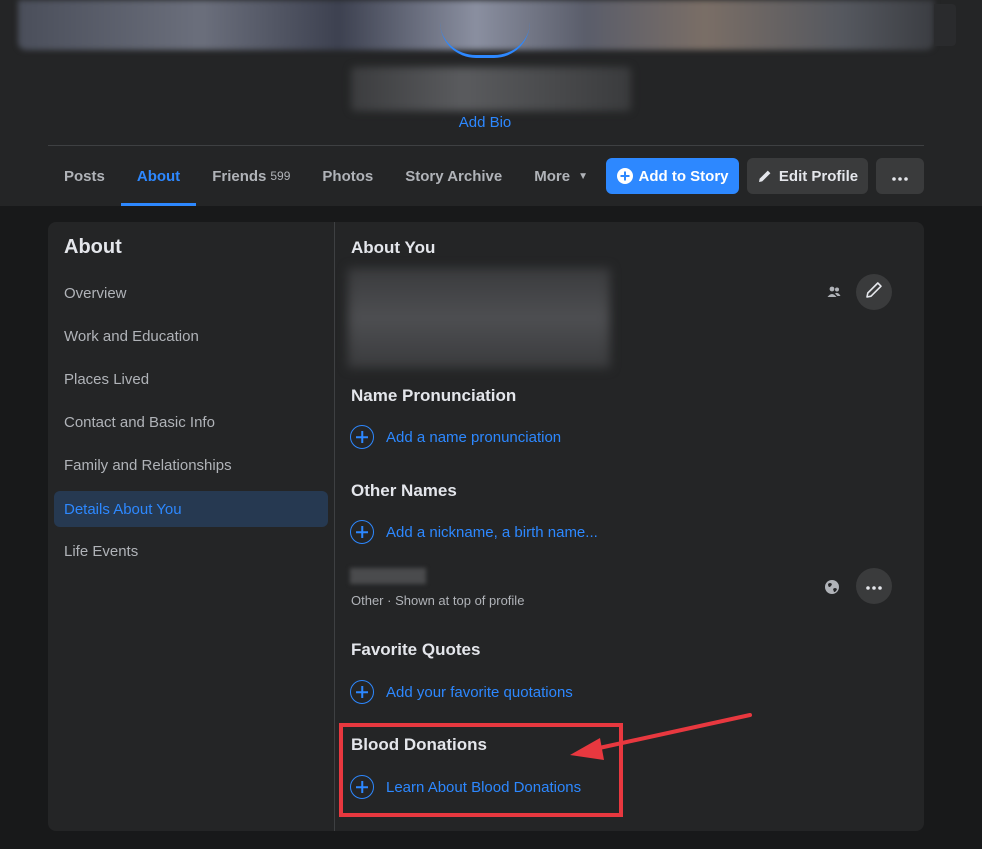 The height and width of the screenshot is (849, 982). I want to click on tab-about: About, so click(158, 176).